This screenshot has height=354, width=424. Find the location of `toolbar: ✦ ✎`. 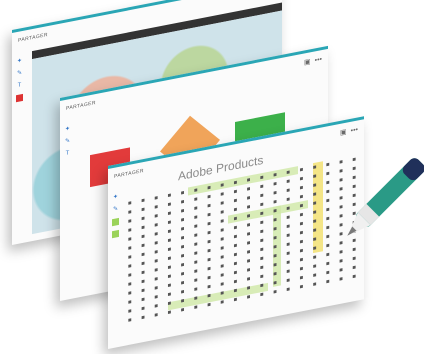

toolbar: ✦ ✎ is located at coordinates (117, 215).